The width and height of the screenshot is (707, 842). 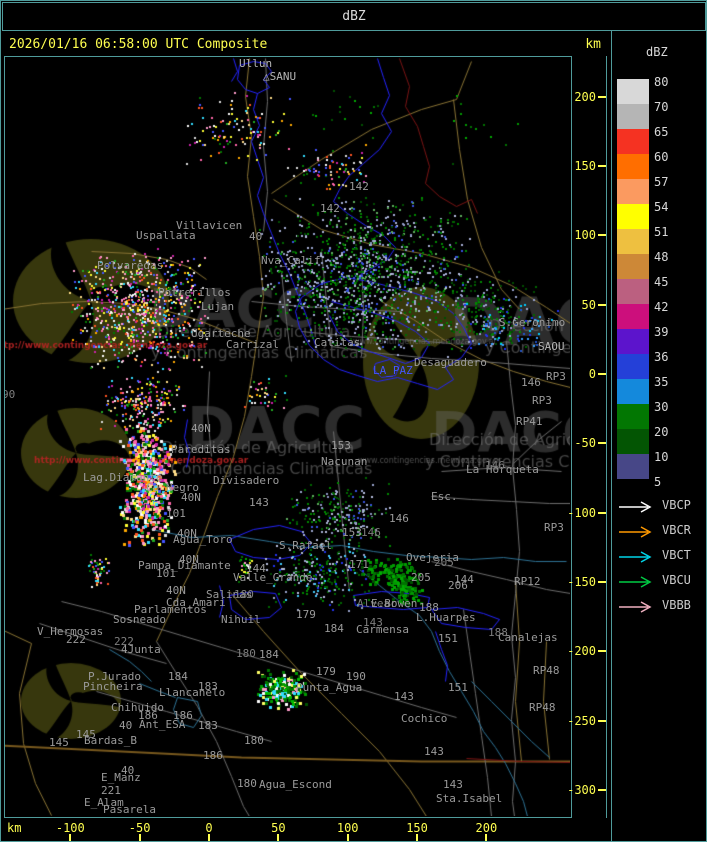 I want to click on colorbar-tick-label: 42, so click(x=661, y=307).